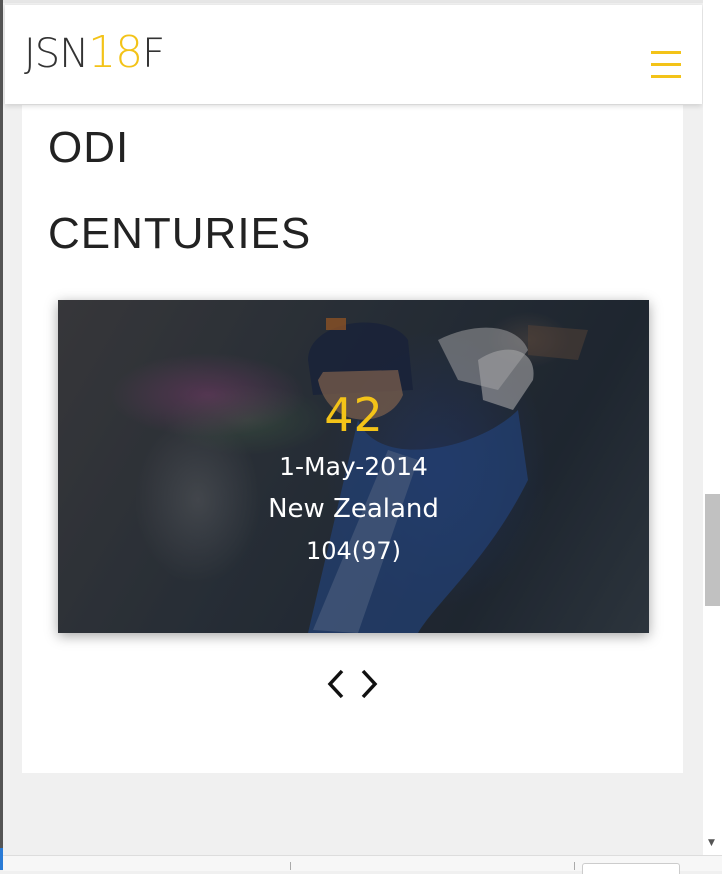 This screenshot has width=722, height=874. What do you see at coordinates (115, 52) in the screenshot?
I see `logo-accent: 18` at bounding box center [115, 52].